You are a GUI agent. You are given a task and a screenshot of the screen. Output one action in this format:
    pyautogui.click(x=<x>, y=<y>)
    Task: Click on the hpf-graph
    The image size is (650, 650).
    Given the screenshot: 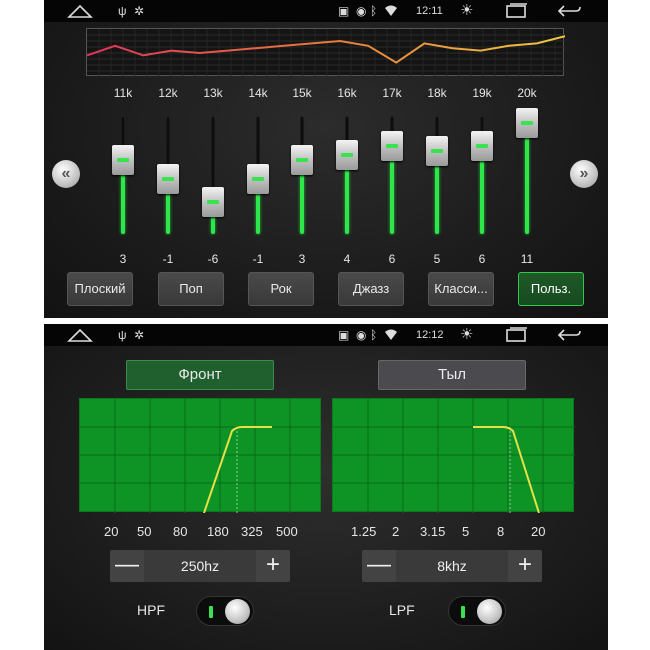 What is the action you would take?
    pyautogui.click(x=200, y=455)
    